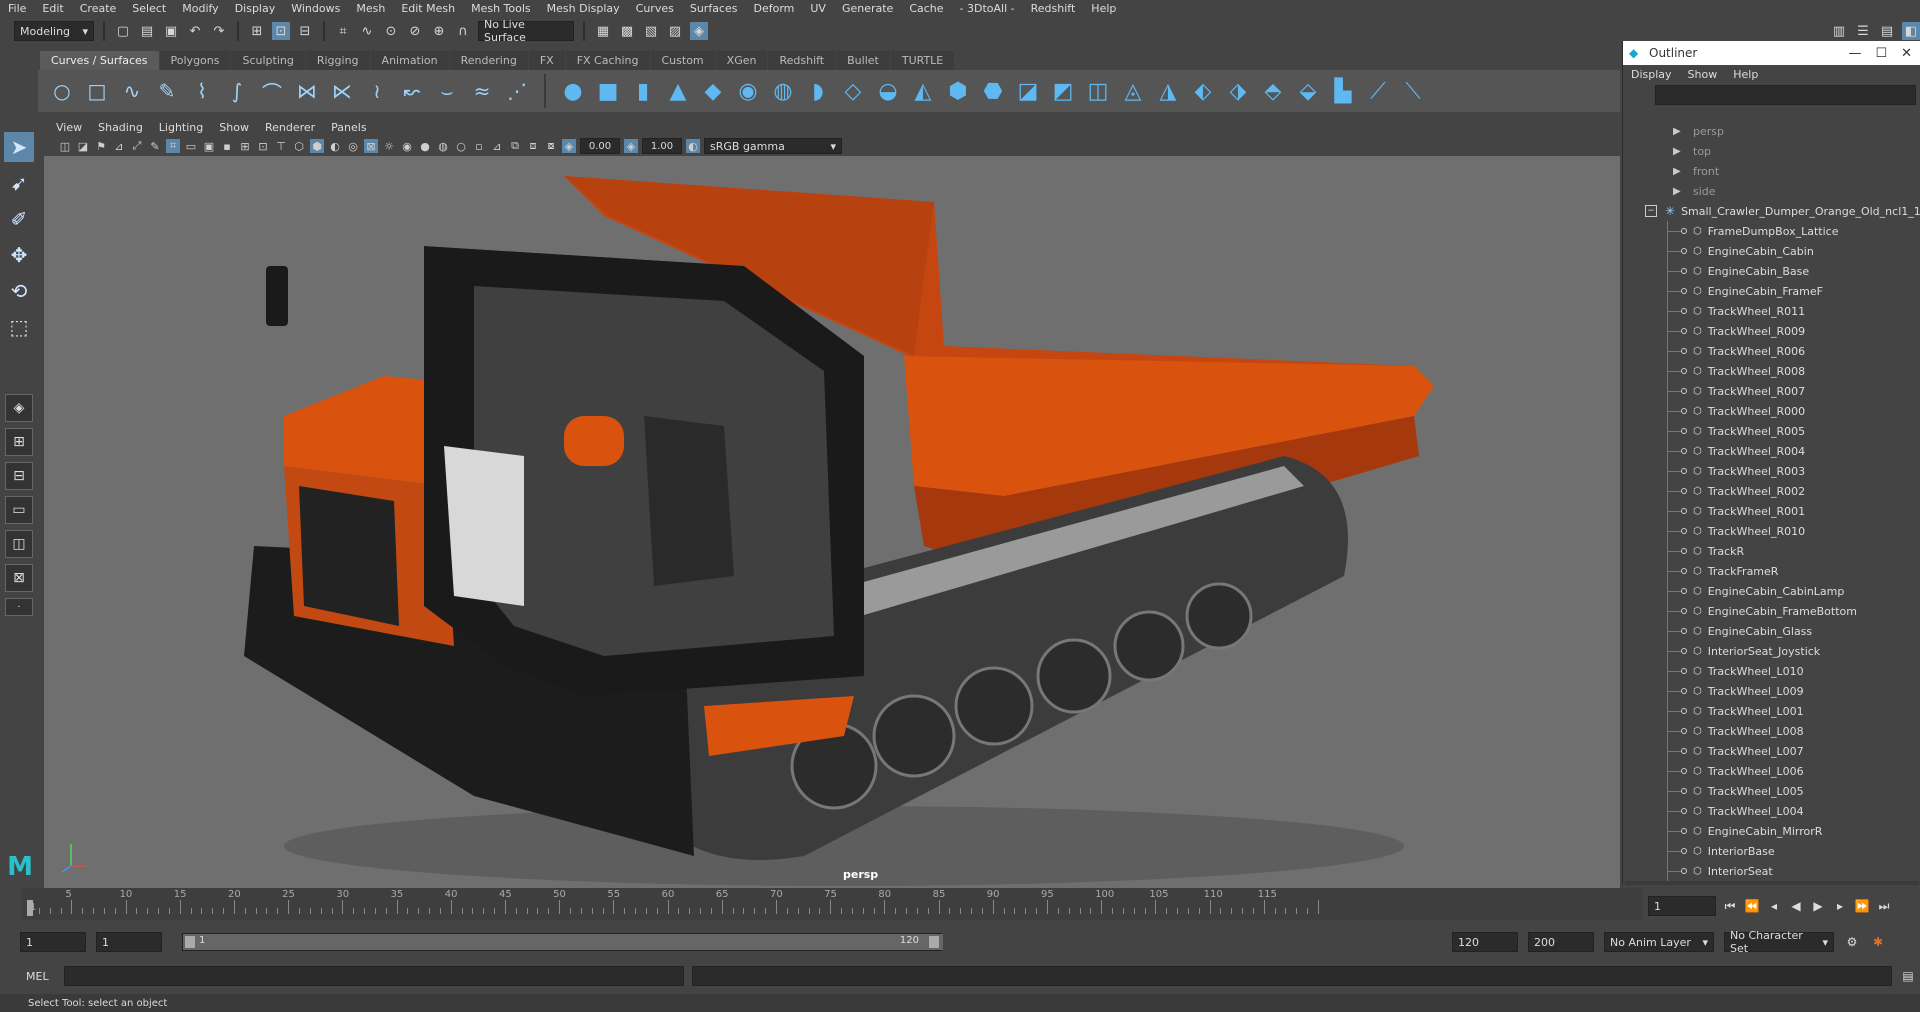  I want to click on outliner-mesh-item: ⬡ TrackWheel_R005, so click(1771, 431).